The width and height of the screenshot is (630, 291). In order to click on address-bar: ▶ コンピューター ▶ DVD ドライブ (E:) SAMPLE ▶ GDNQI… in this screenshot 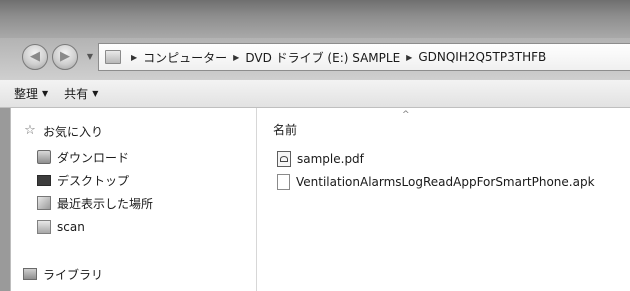, I will do `click(364, 57)`.